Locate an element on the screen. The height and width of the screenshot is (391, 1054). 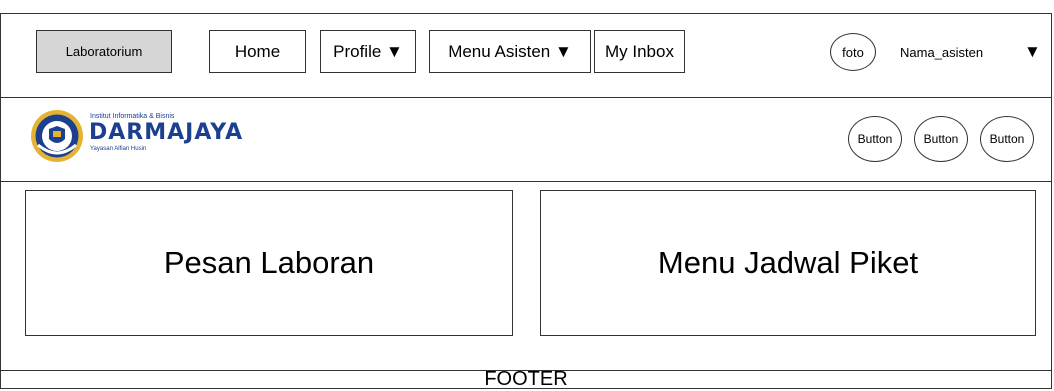
avatar: foto is located at coordinates (853, 52).